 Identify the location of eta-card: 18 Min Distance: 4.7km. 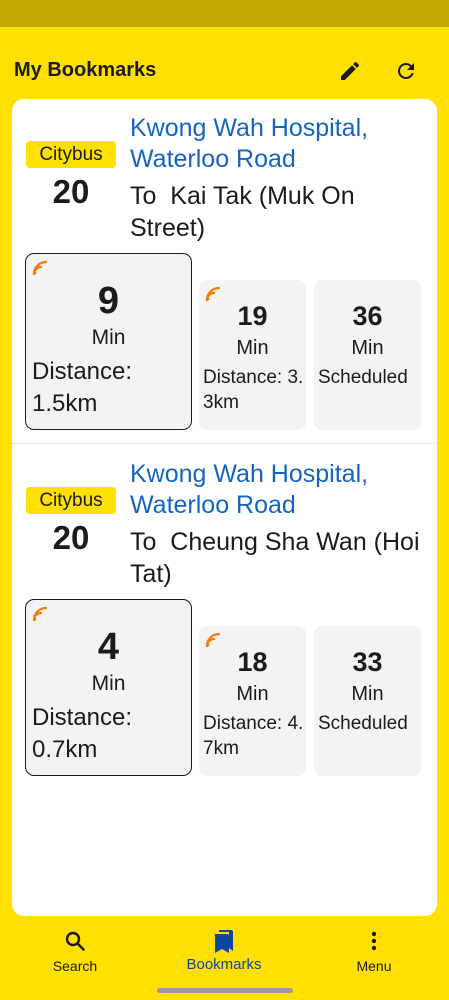
(252, 701).